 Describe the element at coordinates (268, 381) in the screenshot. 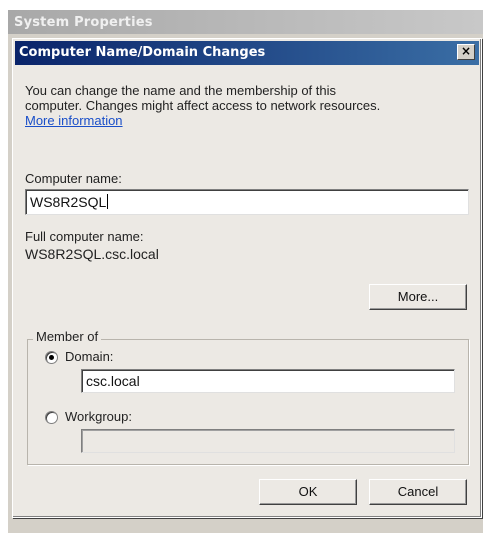

I see `domain-input: csc.local` at that location.